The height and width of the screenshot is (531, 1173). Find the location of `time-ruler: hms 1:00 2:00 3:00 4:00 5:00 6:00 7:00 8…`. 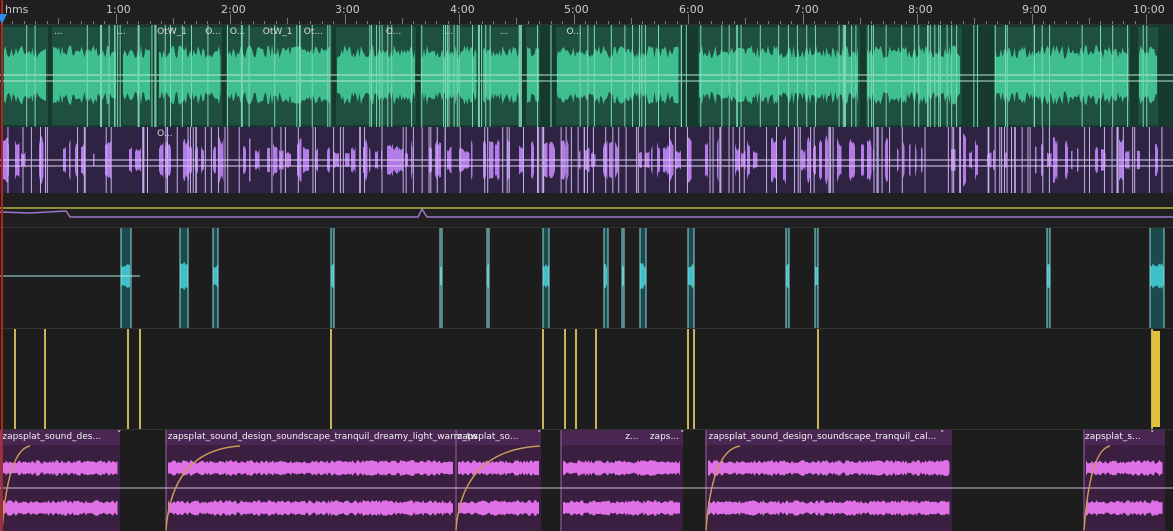

time-ruler: hms 1:00 2:00 3:00 4:00 5:00 6:00 7:00 8… is located at coordinates (586, 12).